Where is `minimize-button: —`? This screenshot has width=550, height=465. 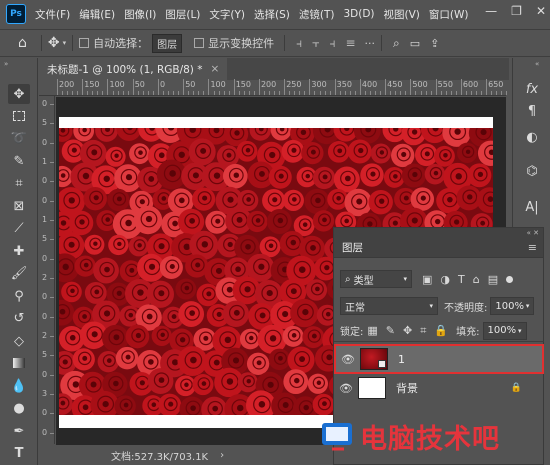 minimize-button: — is located at coordinates (491, 11).